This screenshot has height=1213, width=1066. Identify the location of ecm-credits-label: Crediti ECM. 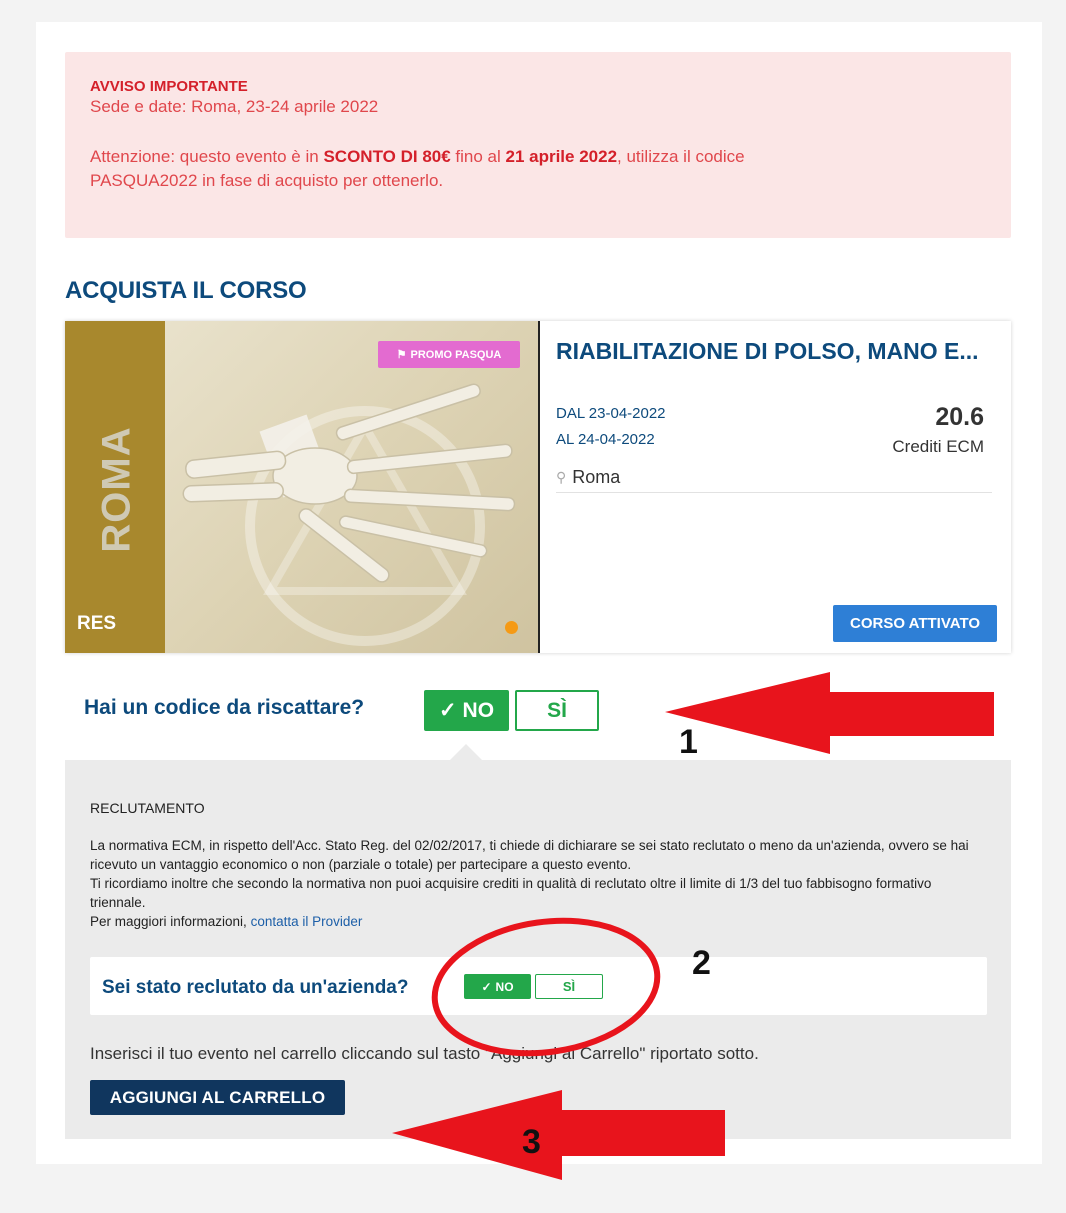
(938, 446).